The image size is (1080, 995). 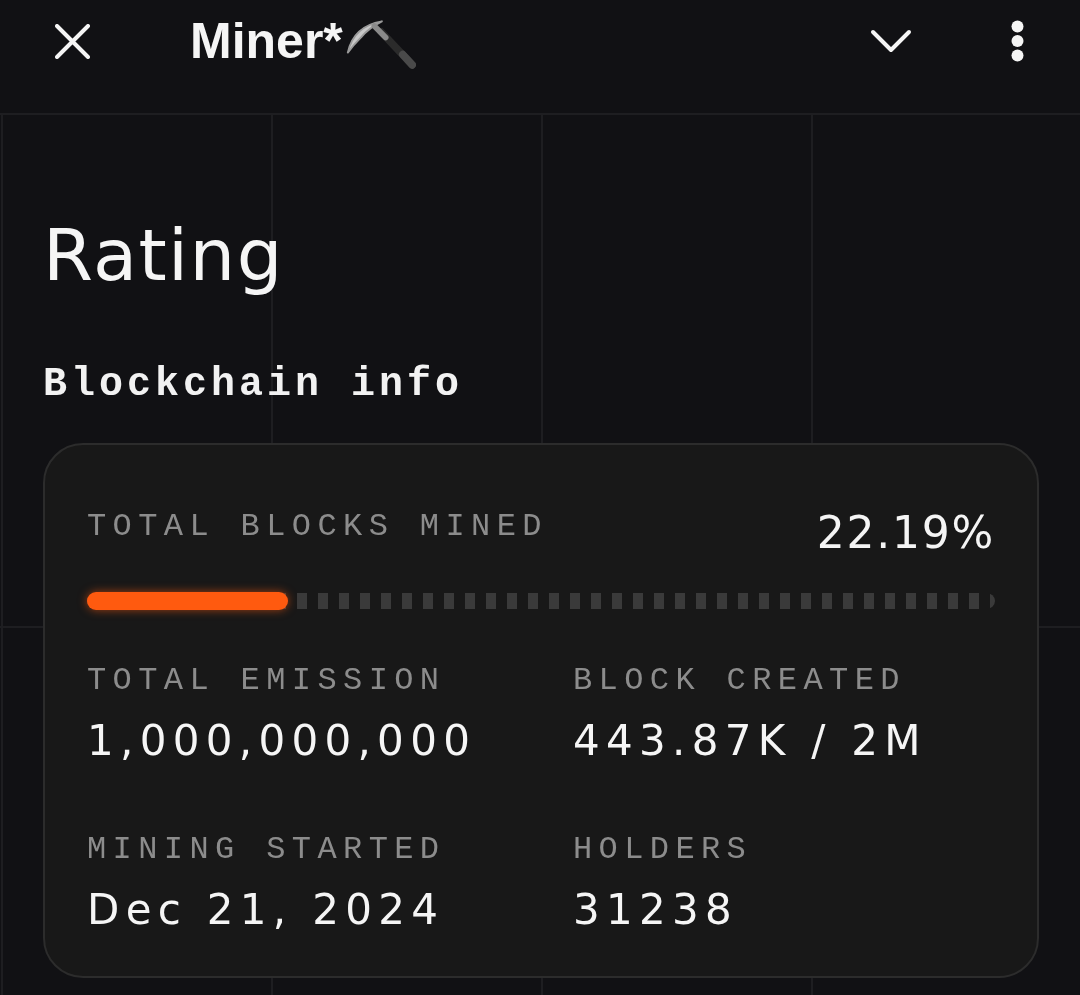 I want to click on stat-label: HOLDERS, so click(x=663, y=850).